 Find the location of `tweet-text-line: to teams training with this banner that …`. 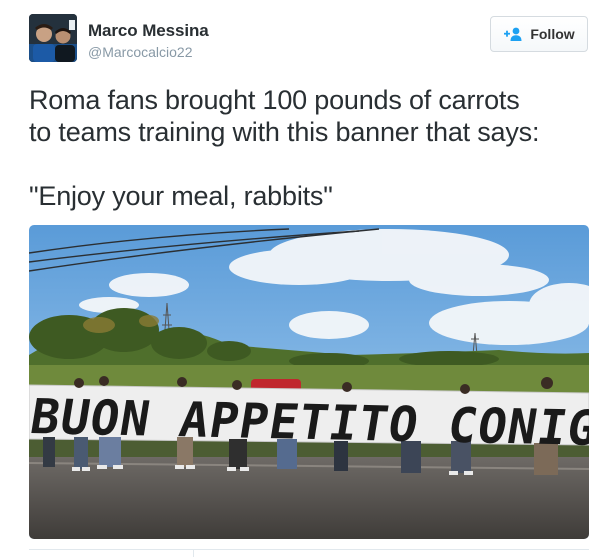

tweet-text-line: to teams training with this banner that … is located at coordinates (284, 132).